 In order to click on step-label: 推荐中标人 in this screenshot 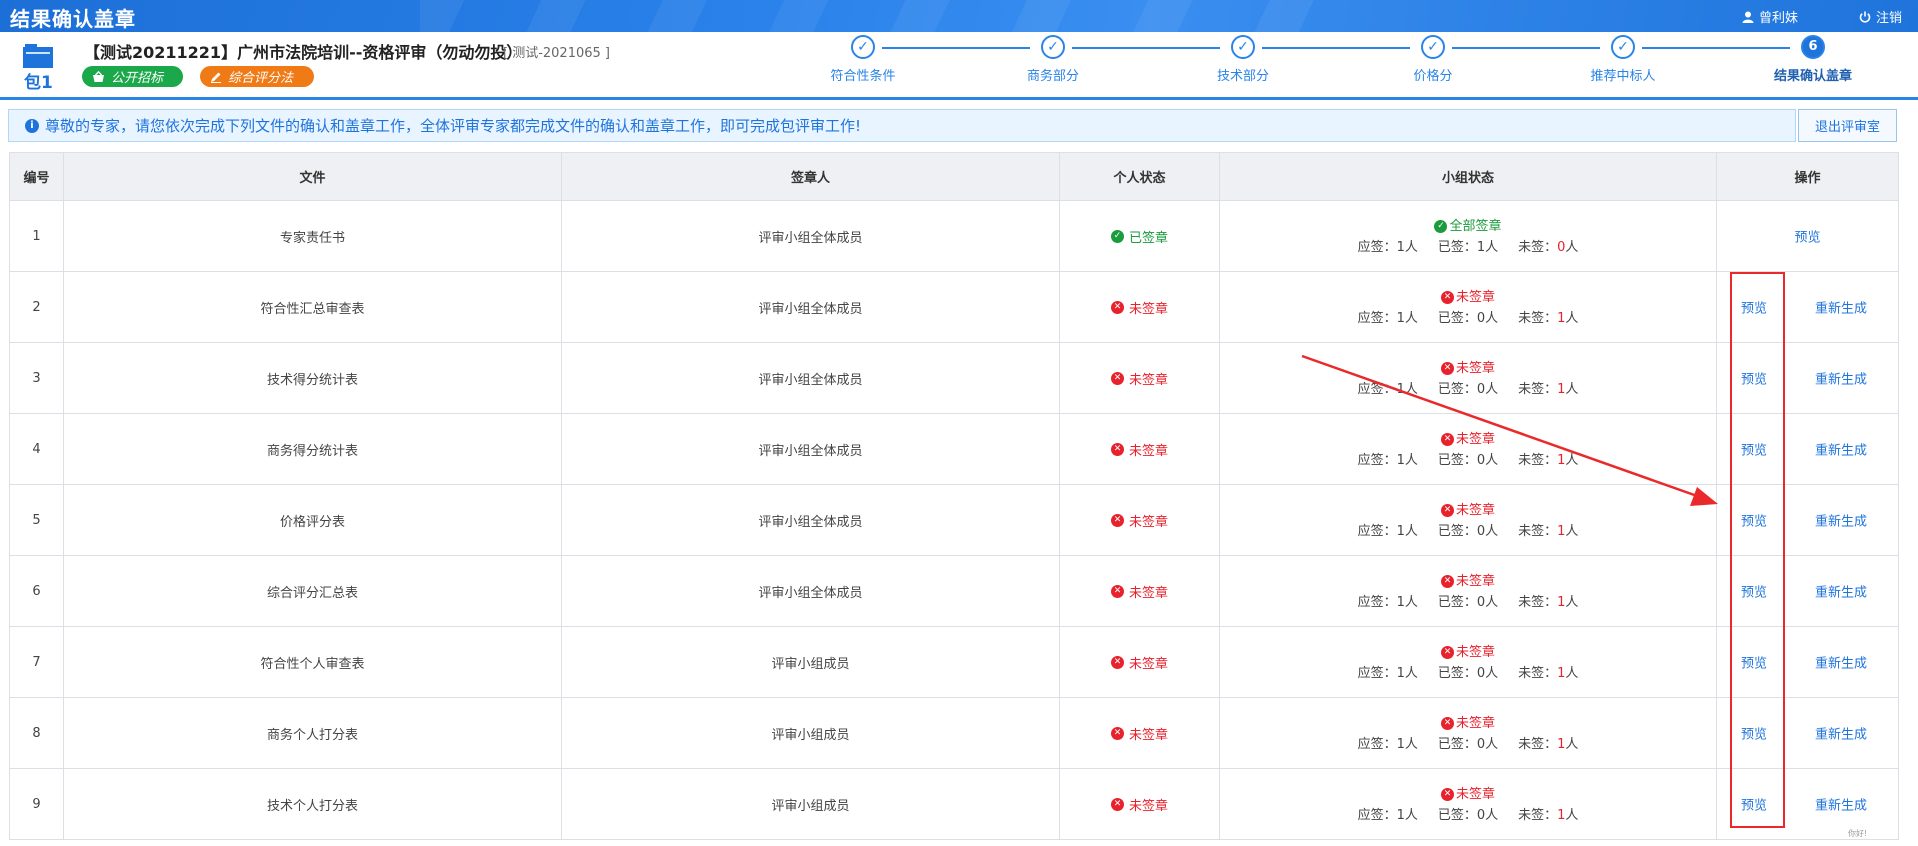, I will do `click(1623, 76)`.